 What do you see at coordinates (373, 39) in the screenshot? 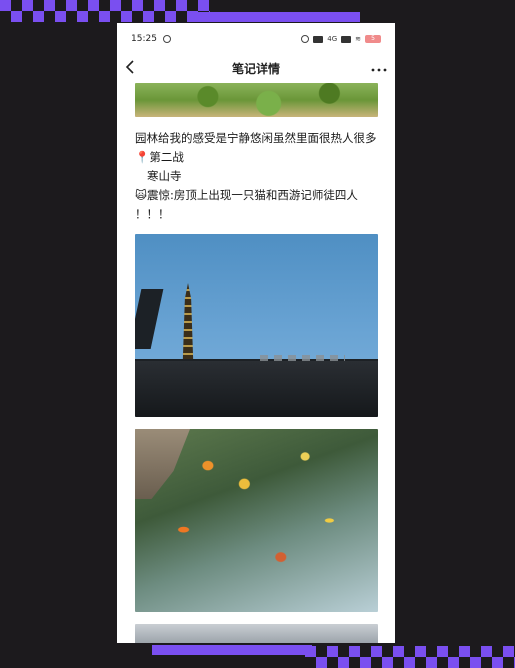
I see `battery-icon: 5` at bounding box center [373, 39].